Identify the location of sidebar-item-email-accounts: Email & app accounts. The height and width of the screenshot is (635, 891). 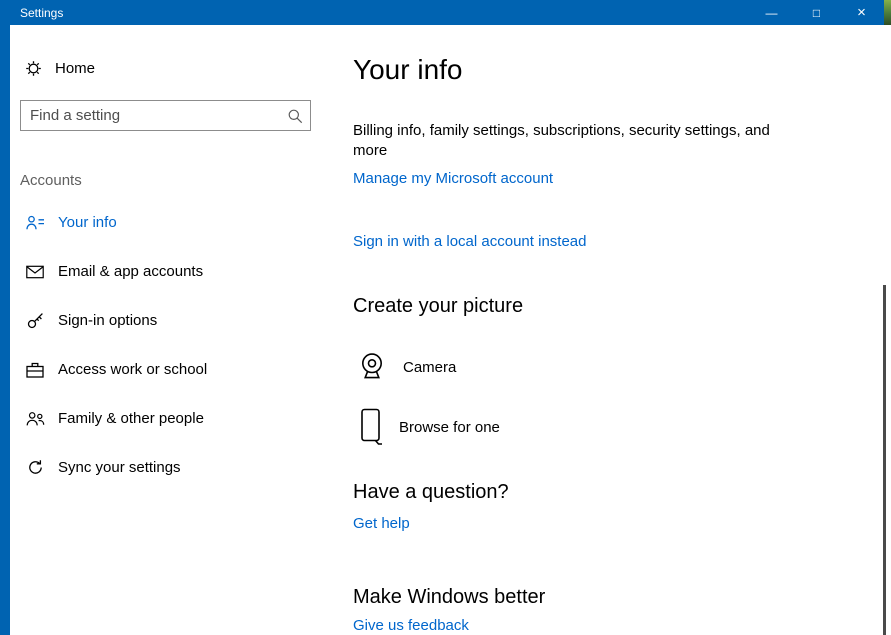
(180, 271).